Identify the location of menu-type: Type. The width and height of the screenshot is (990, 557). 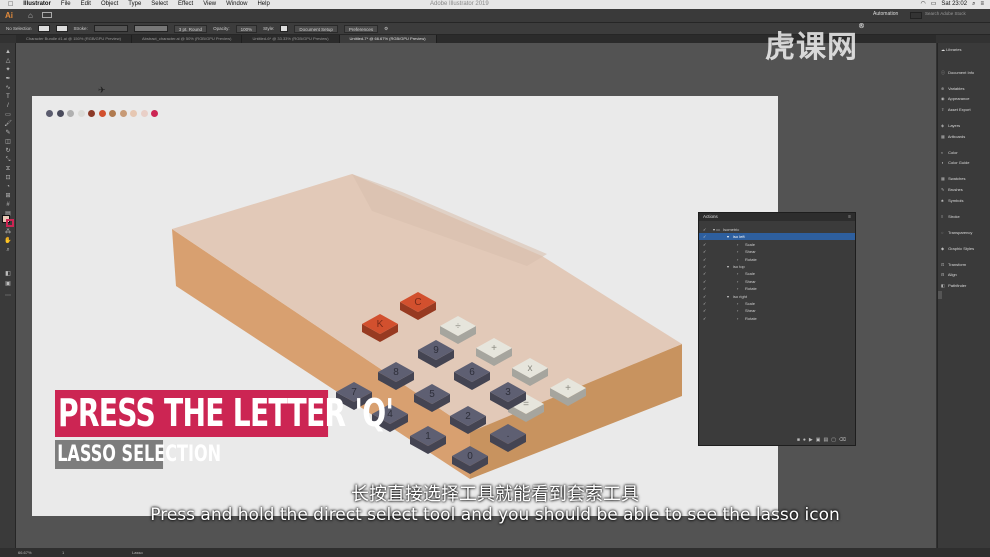
(134, 4).